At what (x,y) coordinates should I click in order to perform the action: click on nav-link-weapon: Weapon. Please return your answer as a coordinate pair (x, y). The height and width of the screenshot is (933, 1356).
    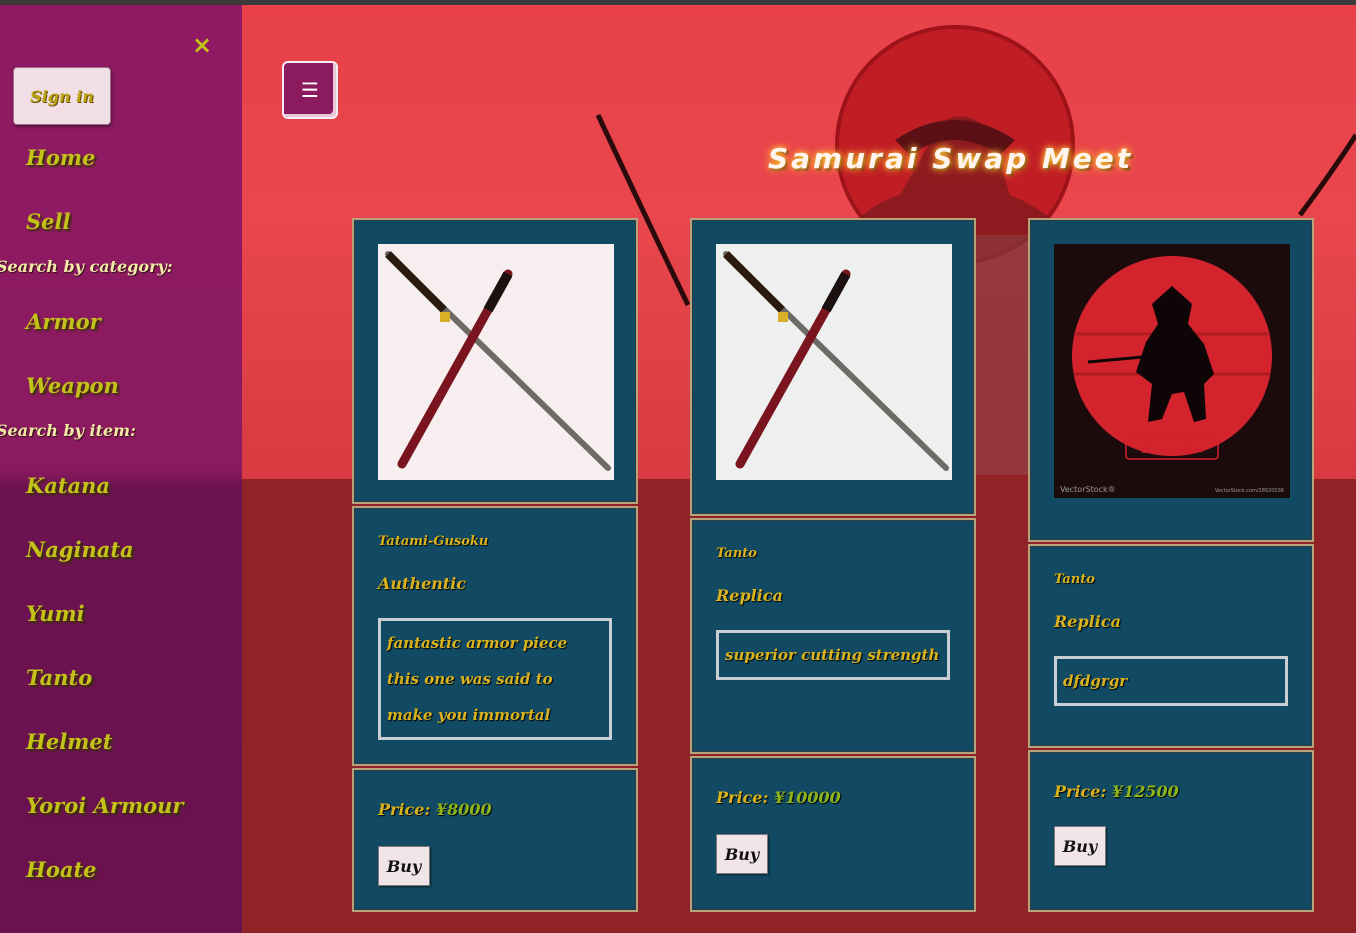
    Looking at the image, I should click on (72, 385).